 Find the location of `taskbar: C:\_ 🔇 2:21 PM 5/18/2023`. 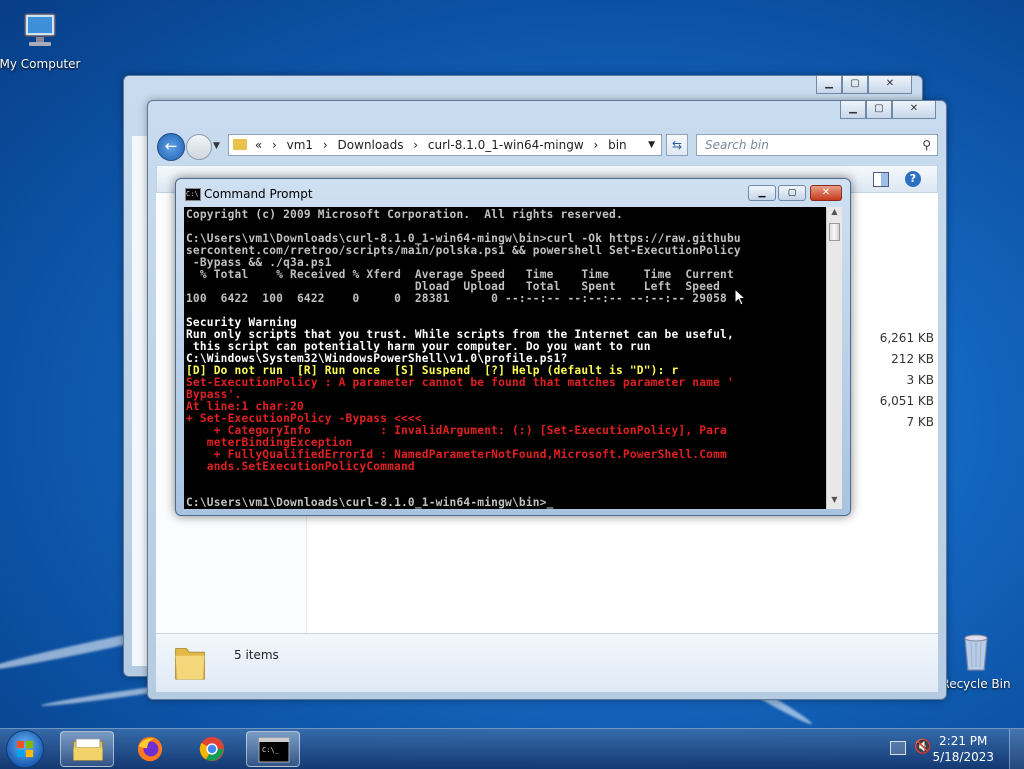

taskbar: C:\_ 🔇 2:21 PM 5/18/2023 is located at coordinates (512, 748).